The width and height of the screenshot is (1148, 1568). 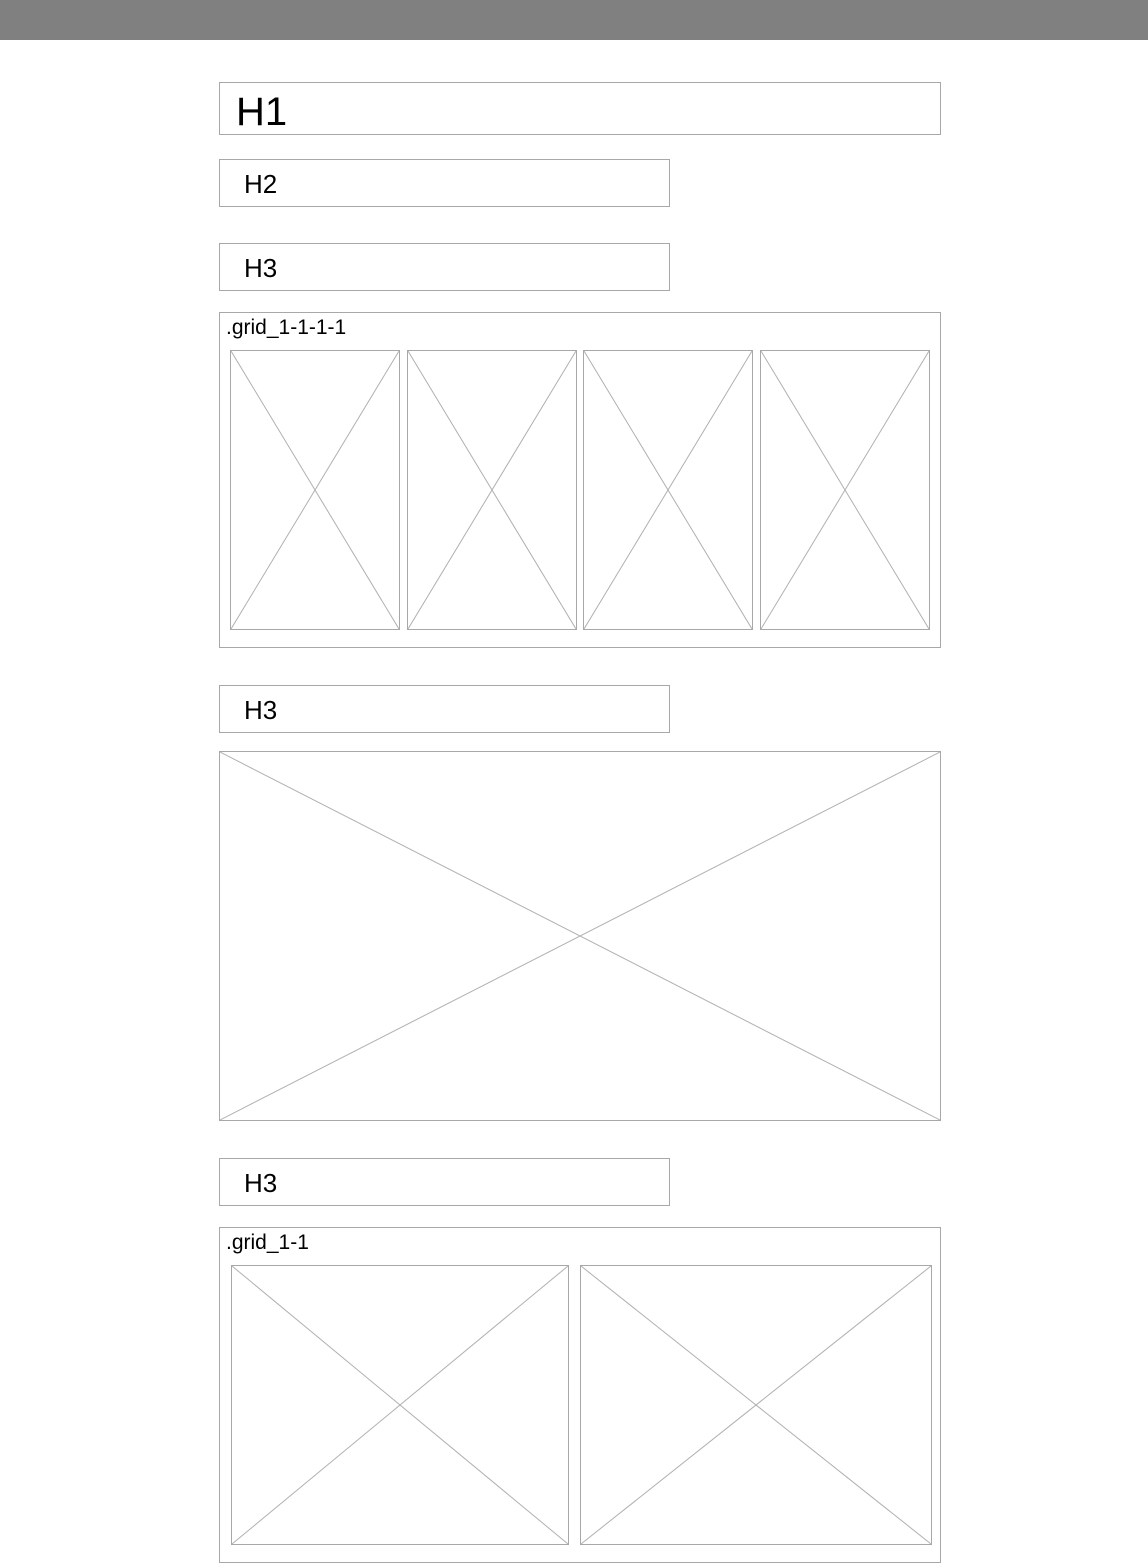 What do you see at coordinates (580, 108) in the screenshot?
I see `h1-heading-block: H1` at bounding box center [580, 108].